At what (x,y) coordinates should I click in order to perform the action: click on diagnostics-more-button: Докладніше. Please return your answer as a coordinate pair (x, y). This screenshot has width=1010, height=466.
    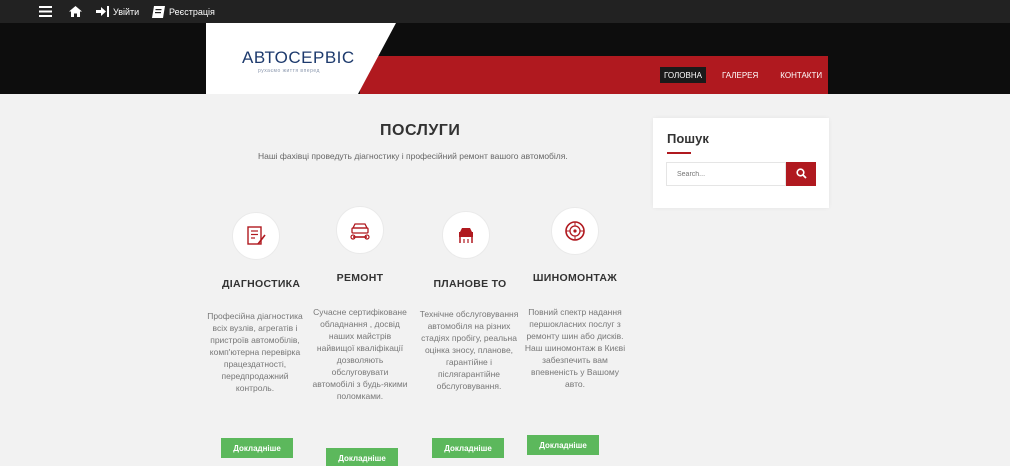
    Looking at the image, I should click on (257, 448).